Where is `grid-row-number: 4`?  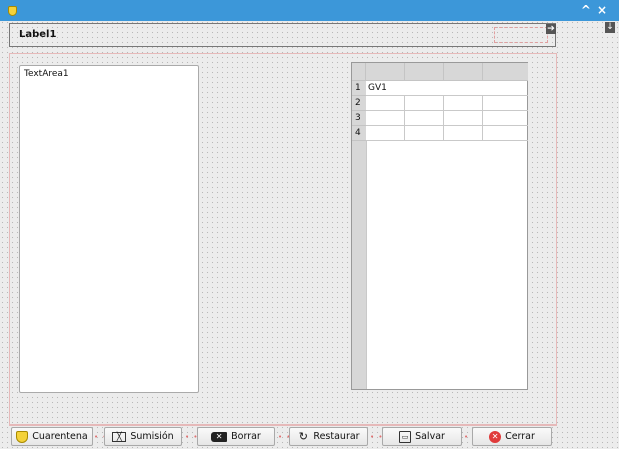 grid-row-number: 4 is located at coordinates (359, 133).